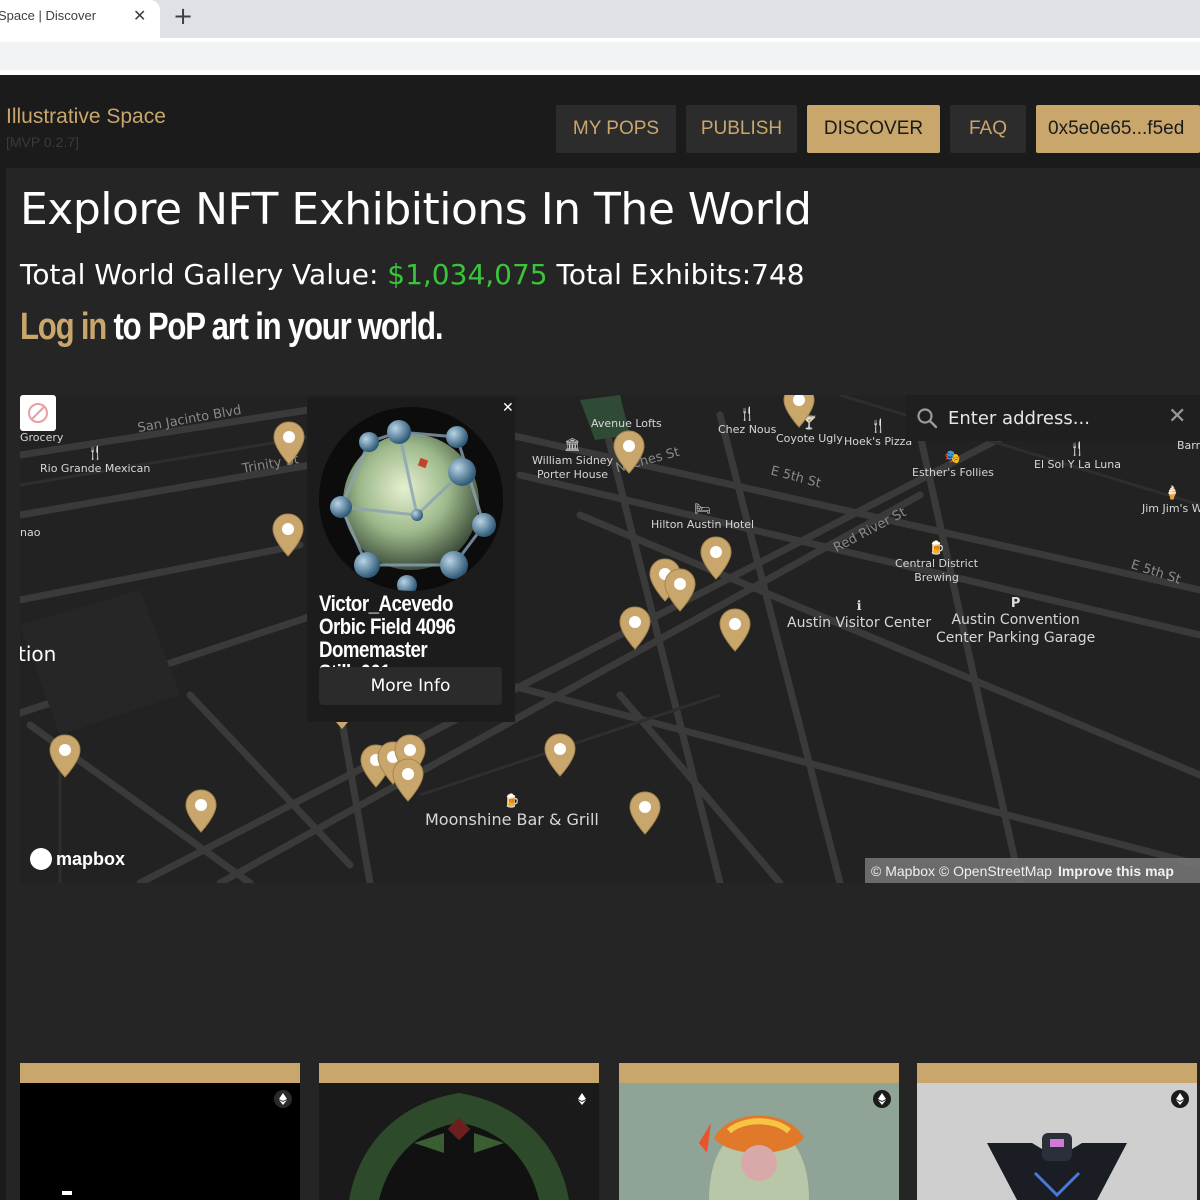  I want to click on exhibits-label: Total Exhibits:, so click(649, 274).